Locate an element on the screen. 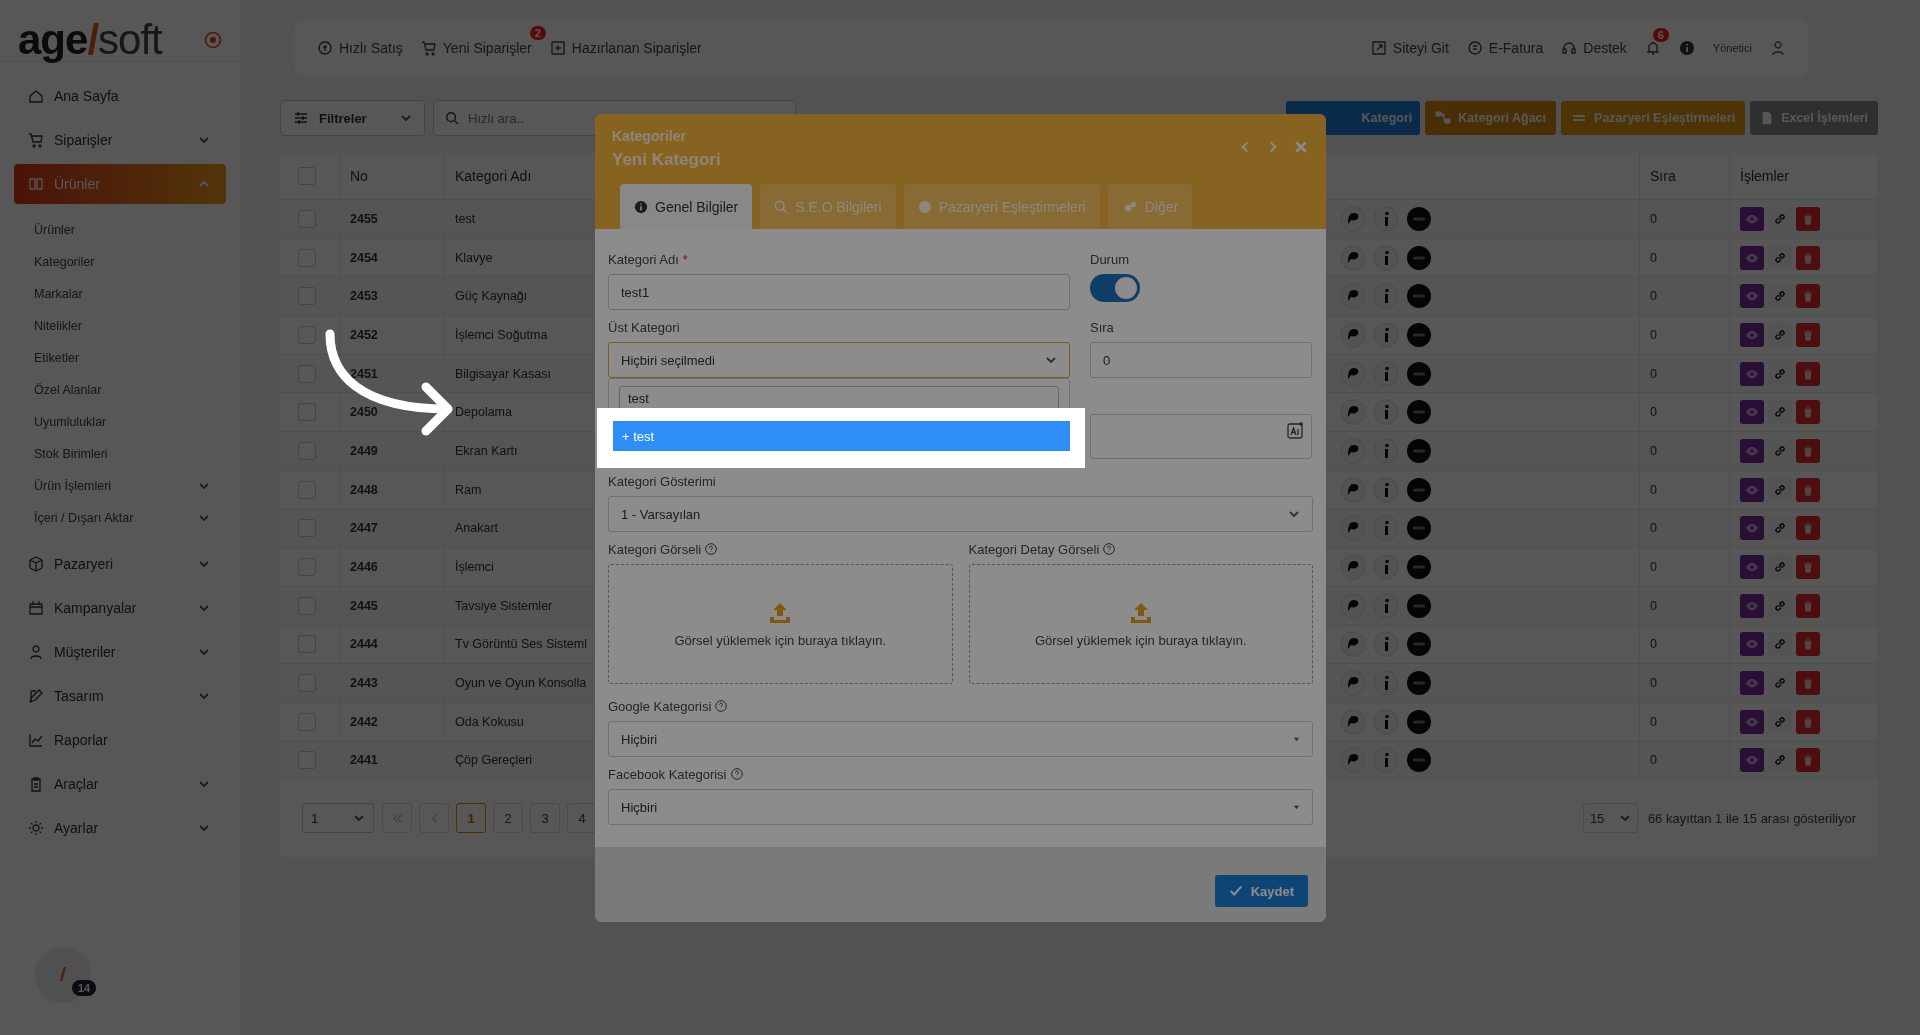 This screenshot has height=1035, width=1920. table-cell: 2444 is located at coordinates (364, 644).